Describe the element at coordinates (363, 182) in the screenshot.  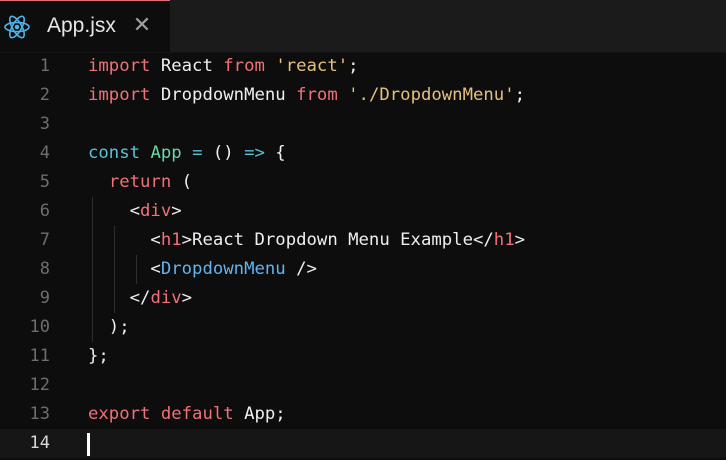
I see `code-line: 5 return (` at that location.